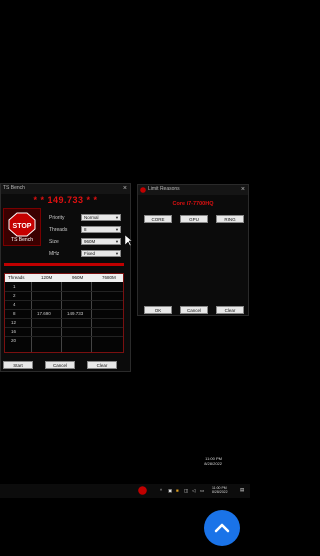  I want to click on mhz-select: Fixed ▼, so click(101, 253).